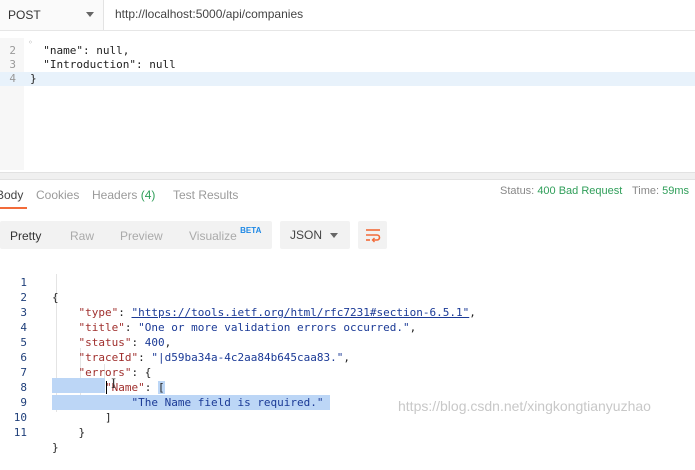 The width and height of the screenshot is (695, 470). What do you see at coordinates (205, 195) in the screenshot?
I see `tab-test-results: Test Results` at bounding box center [205, 195].